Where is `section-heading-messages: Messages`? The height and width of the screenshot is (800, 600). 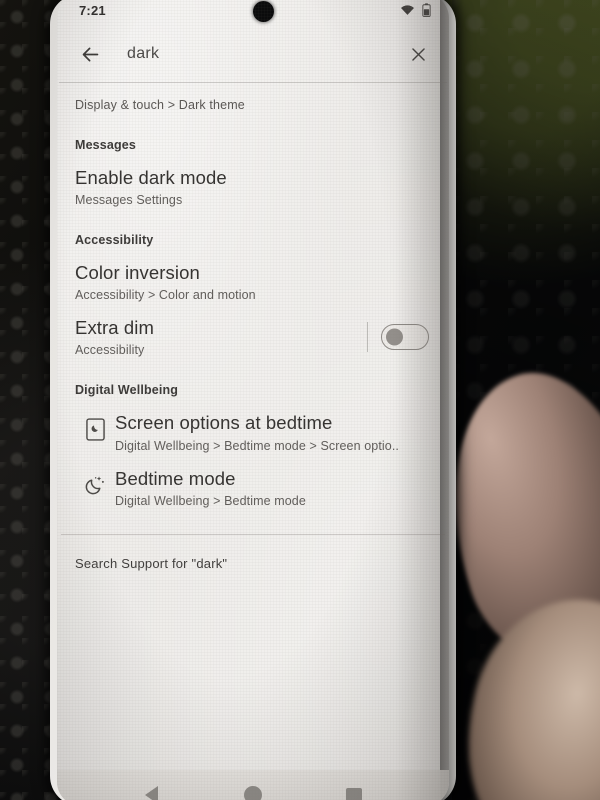 section-heading-messages: Messages is located at coordinates (105, 145).